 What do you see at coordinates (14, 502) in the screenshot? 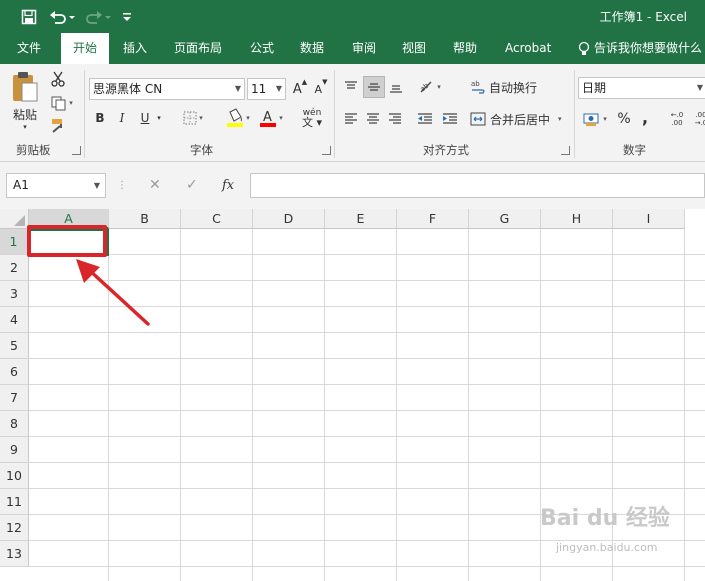
I see `row-header-11: 11` at bounding box center [14, 502].